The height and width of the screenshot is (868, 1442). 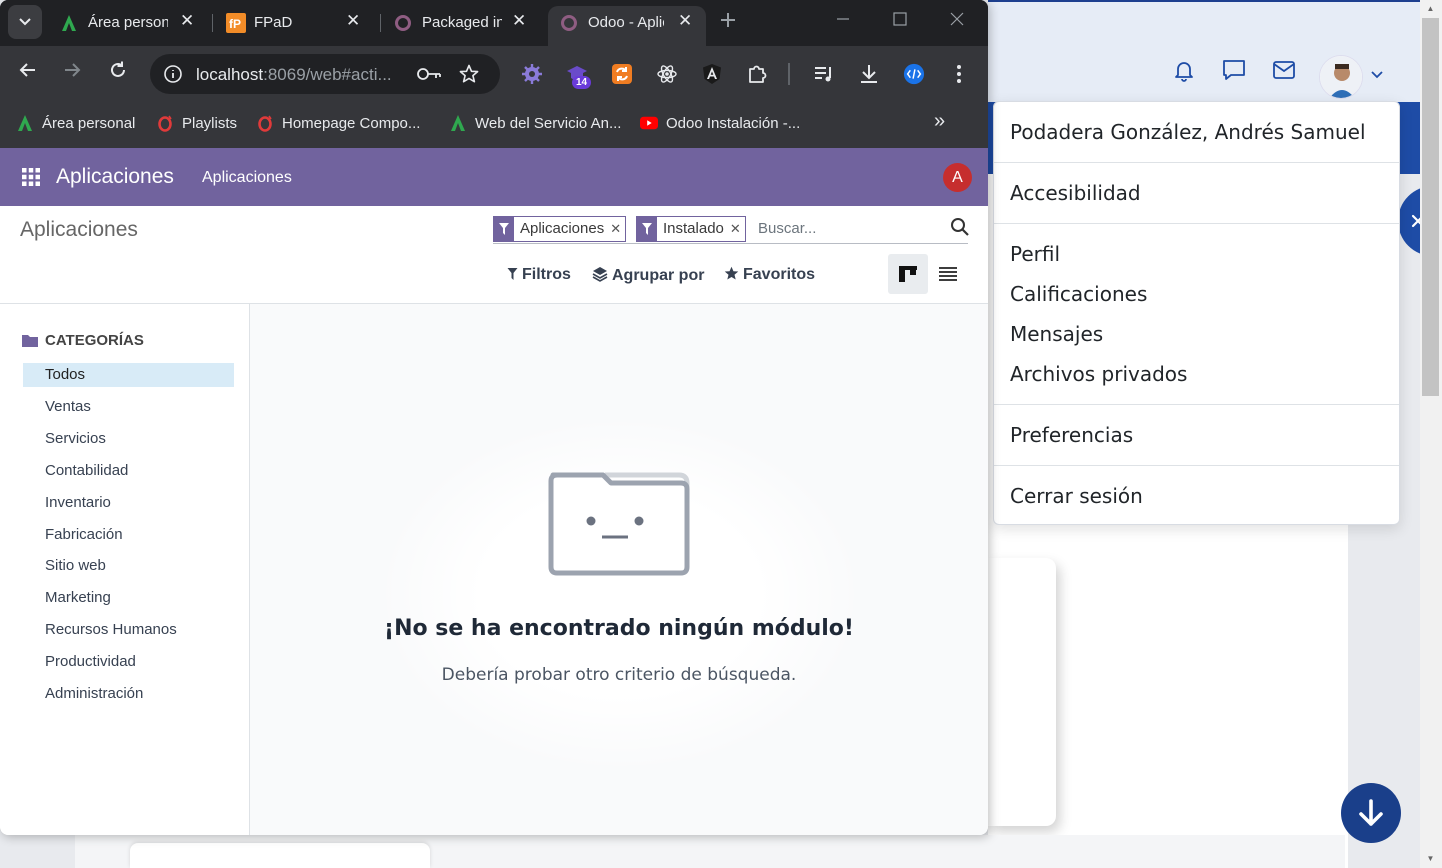 What do you see at coordinates (462, 22) in the screenshot?
I see `tab-title: Packaged in` at bounding box center [462, 22].